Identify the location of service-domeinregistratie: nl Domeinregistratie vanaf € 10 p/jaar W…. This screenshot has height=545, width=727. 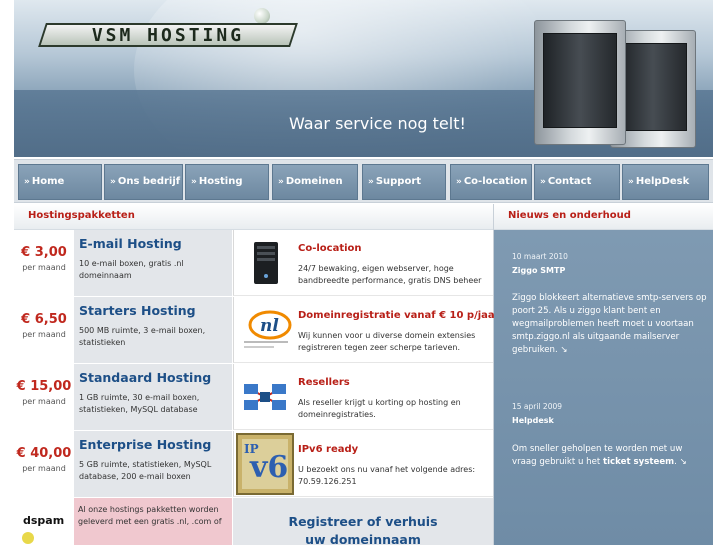
(366, 330).